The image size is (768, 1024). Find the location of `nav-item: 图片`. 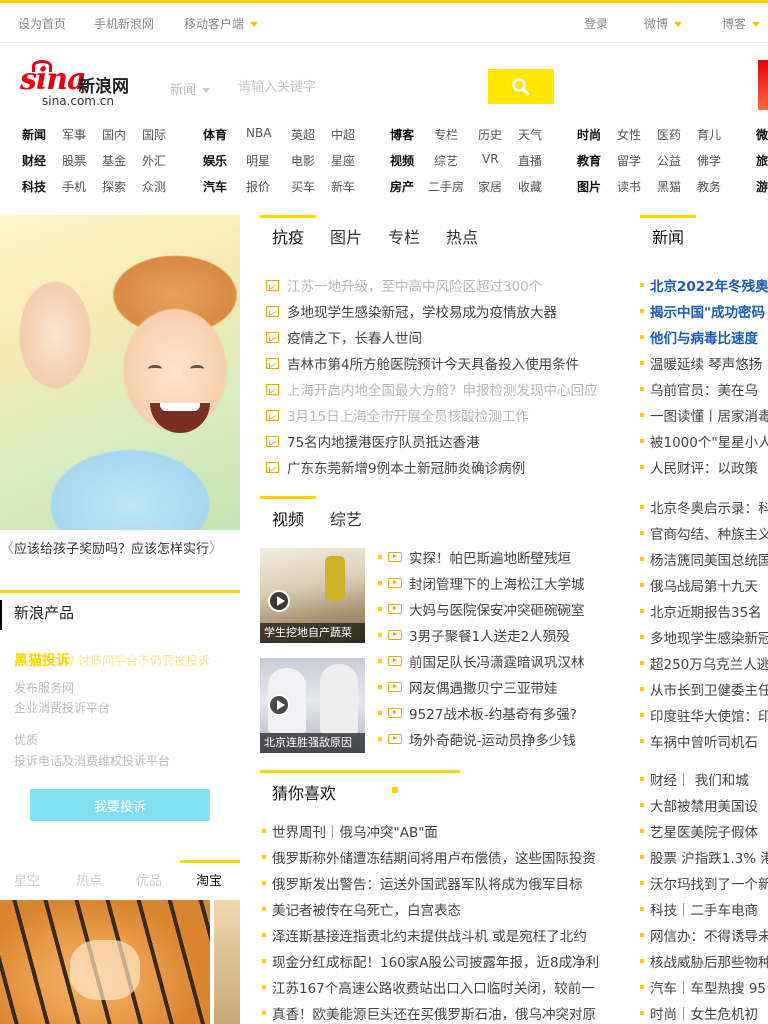

nav-item: 图片 is located at coordinates (589, 186).